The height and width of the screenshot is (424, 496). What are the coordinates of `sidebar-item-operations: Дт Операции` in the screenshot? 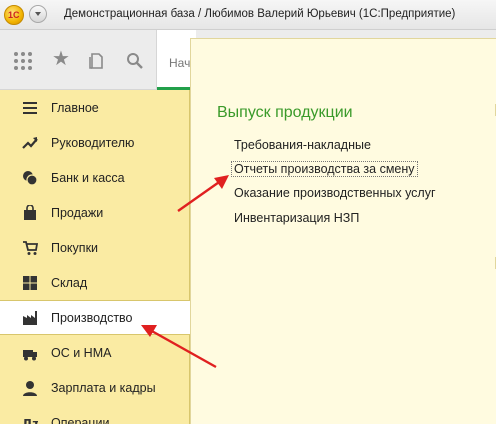 It's located at (95, 414).